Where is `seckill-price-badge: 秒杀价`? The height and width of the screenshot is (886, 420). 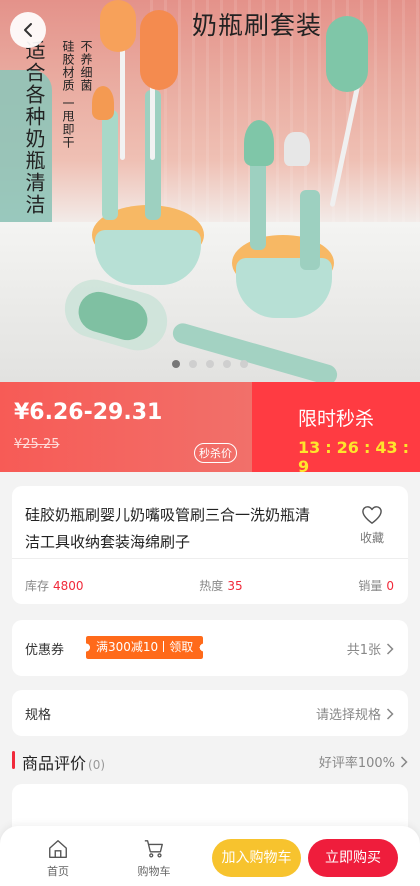
seckill-price-badge: 秒杀价 is located at coordinates (215, 453).